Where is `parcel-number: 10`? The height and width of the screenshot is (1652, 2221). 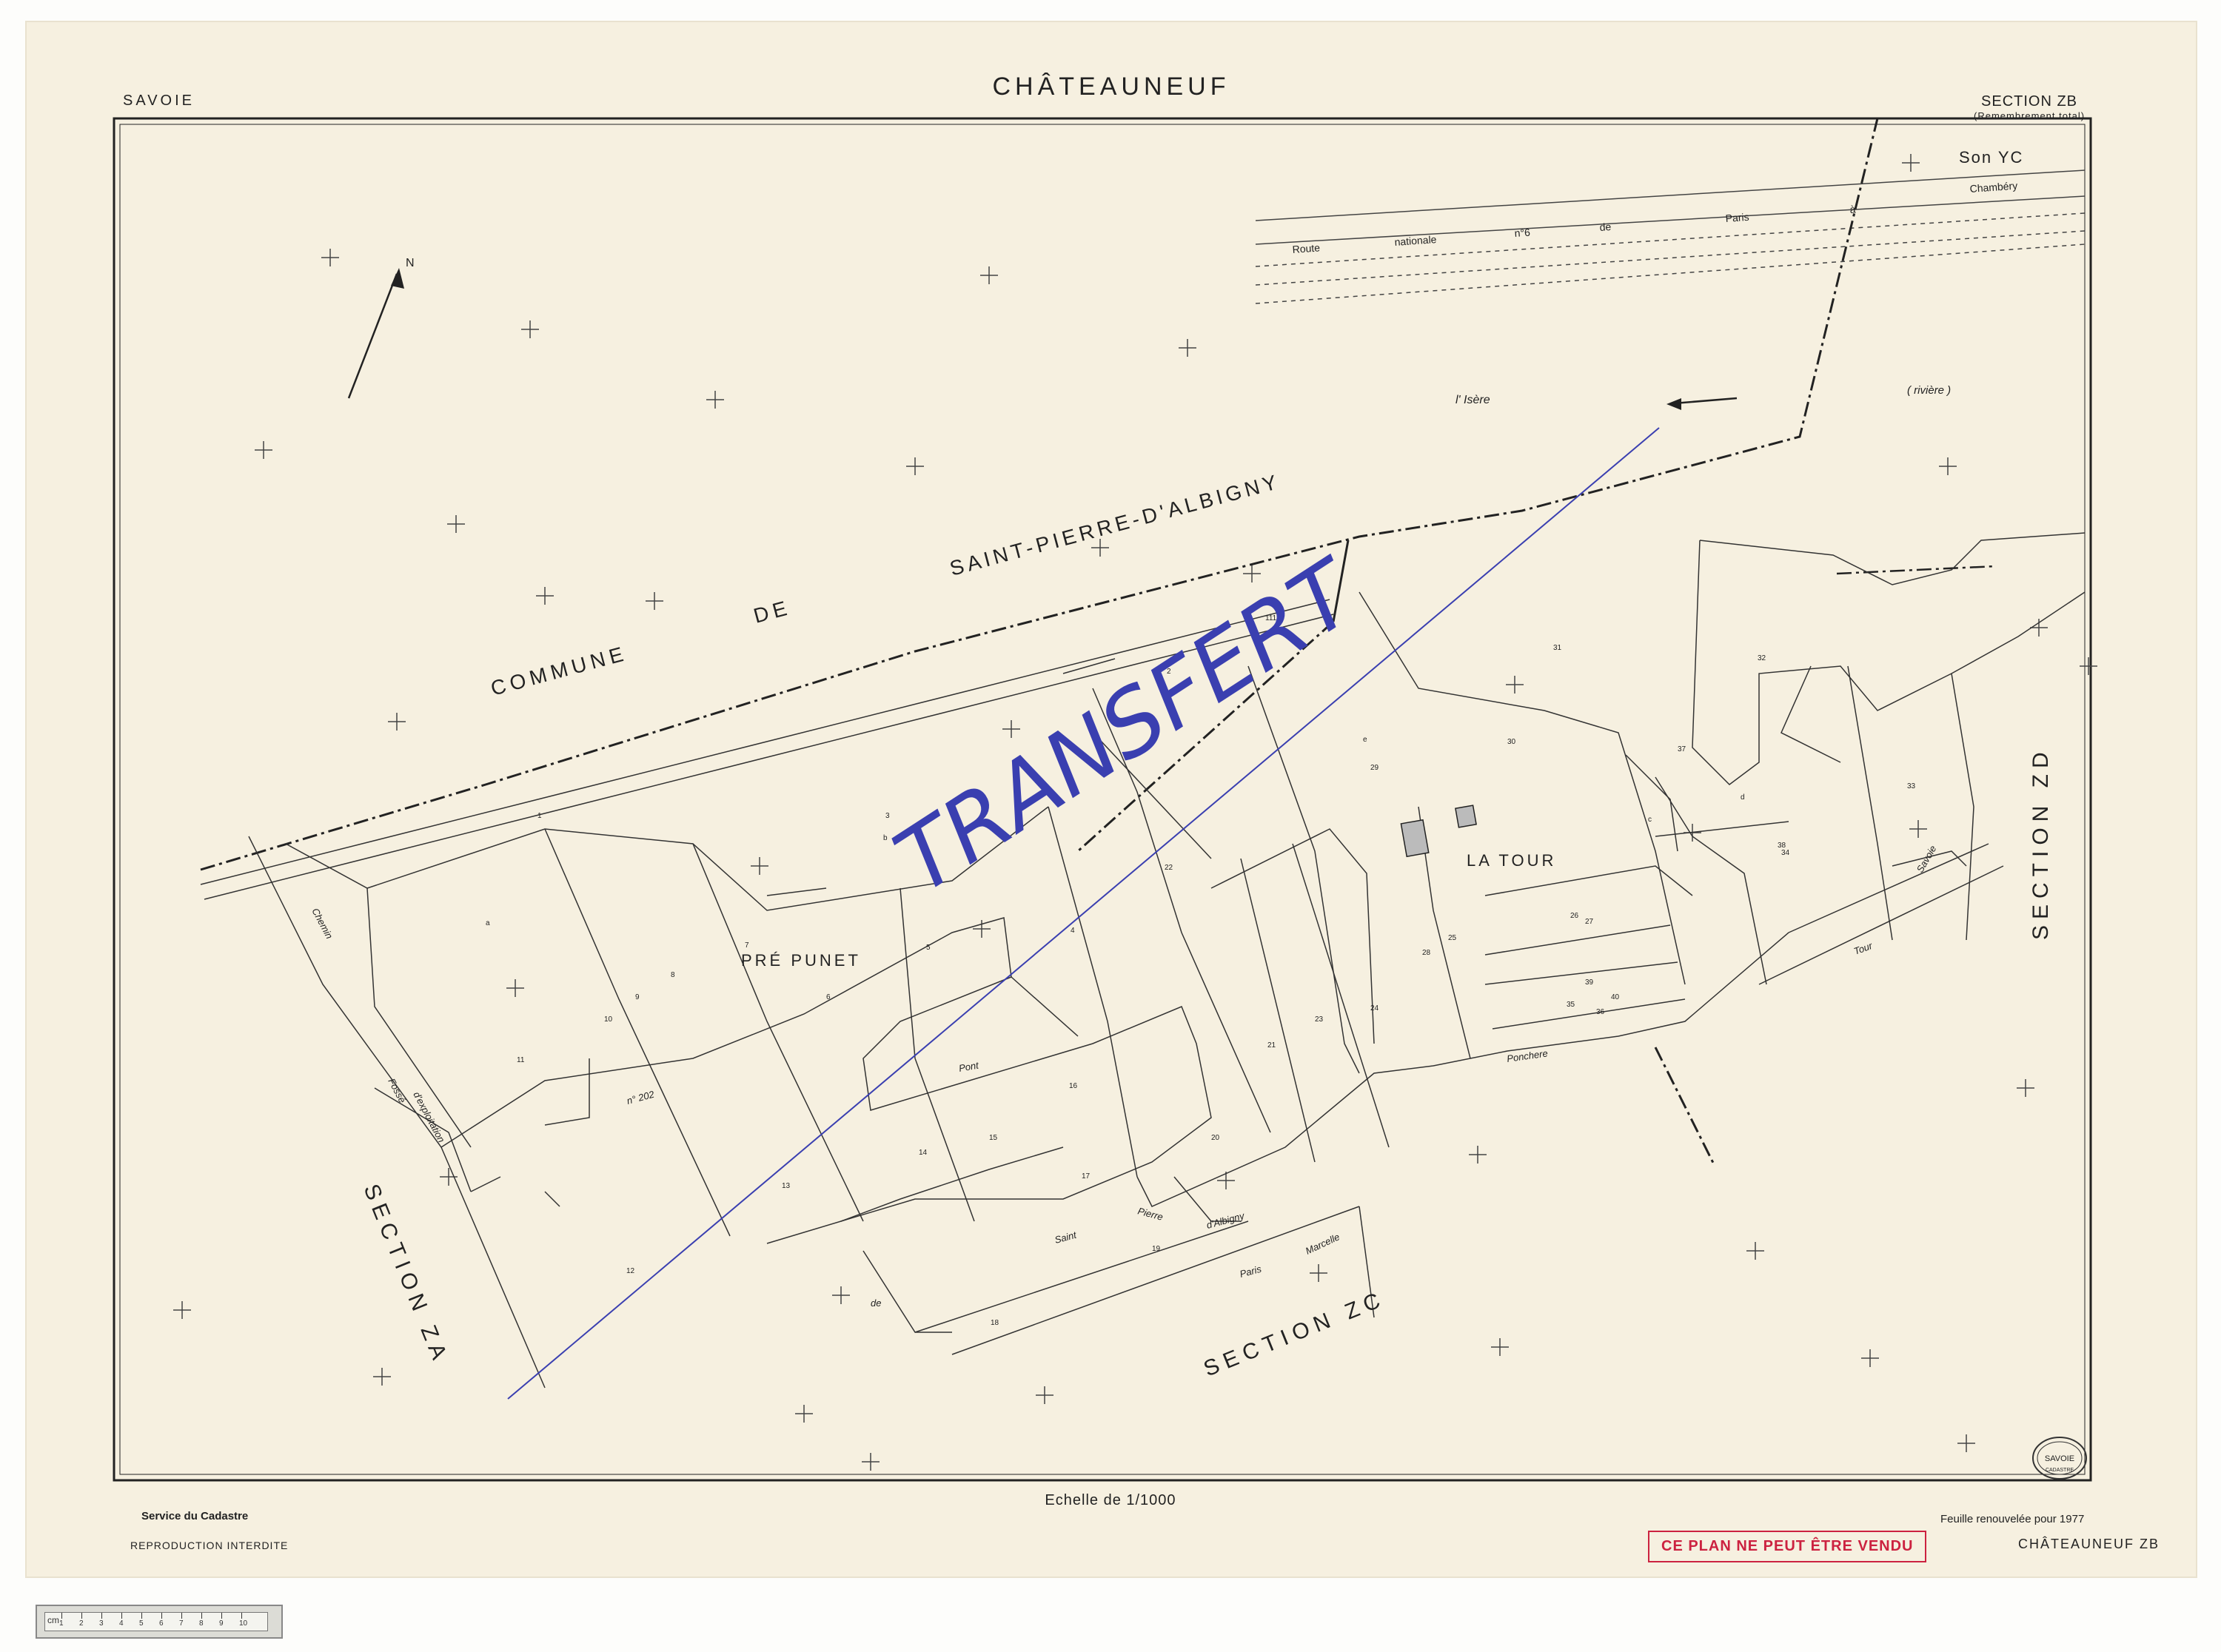 parcel-number: 10 is located at coordinates (608, 1019).